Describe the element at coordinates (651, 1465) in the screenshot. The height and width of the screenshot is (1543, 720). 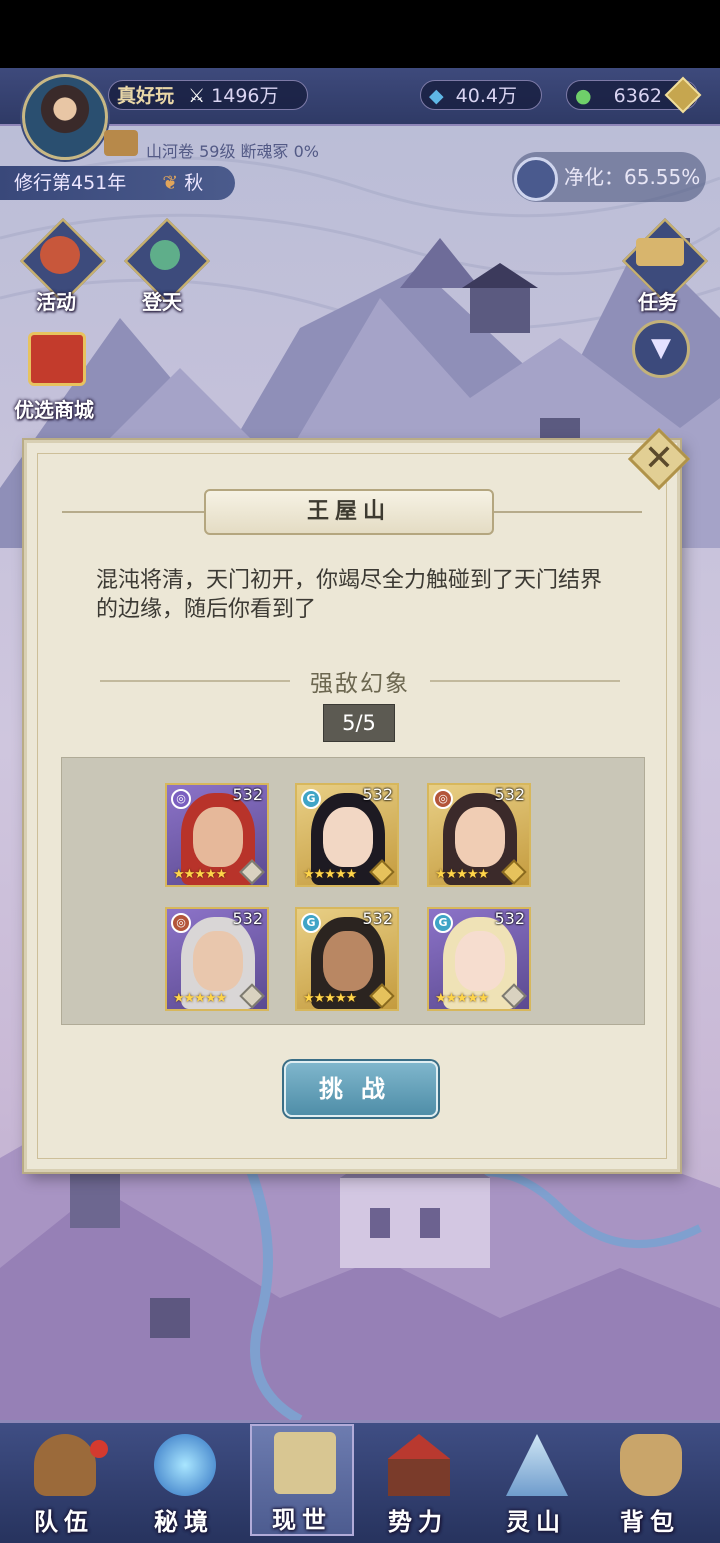
I see `bag-icon` at that location.